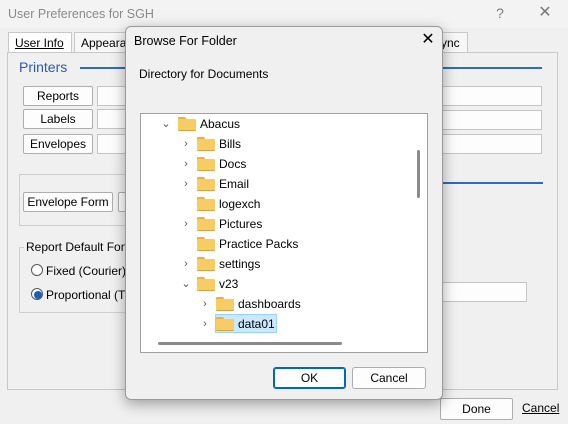 This screenshot has height=424, width=568. Describe the element at coordinates (309, 378) in the screenshot. I see `ok-button: OK` at that location.